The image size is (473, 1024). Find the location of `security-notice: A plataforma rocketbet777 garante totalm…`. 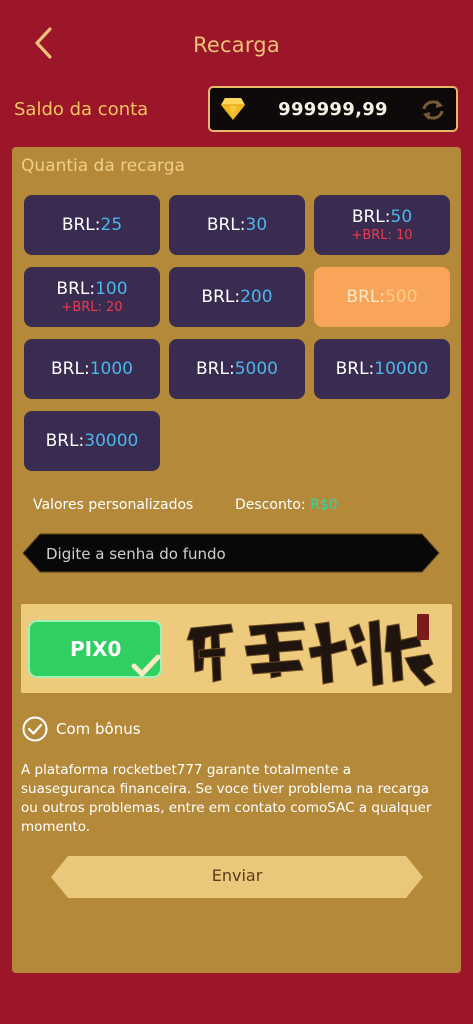

security-notice: A plataforma rocketbet777 garante totalm… is located at coordinates (226, 798).